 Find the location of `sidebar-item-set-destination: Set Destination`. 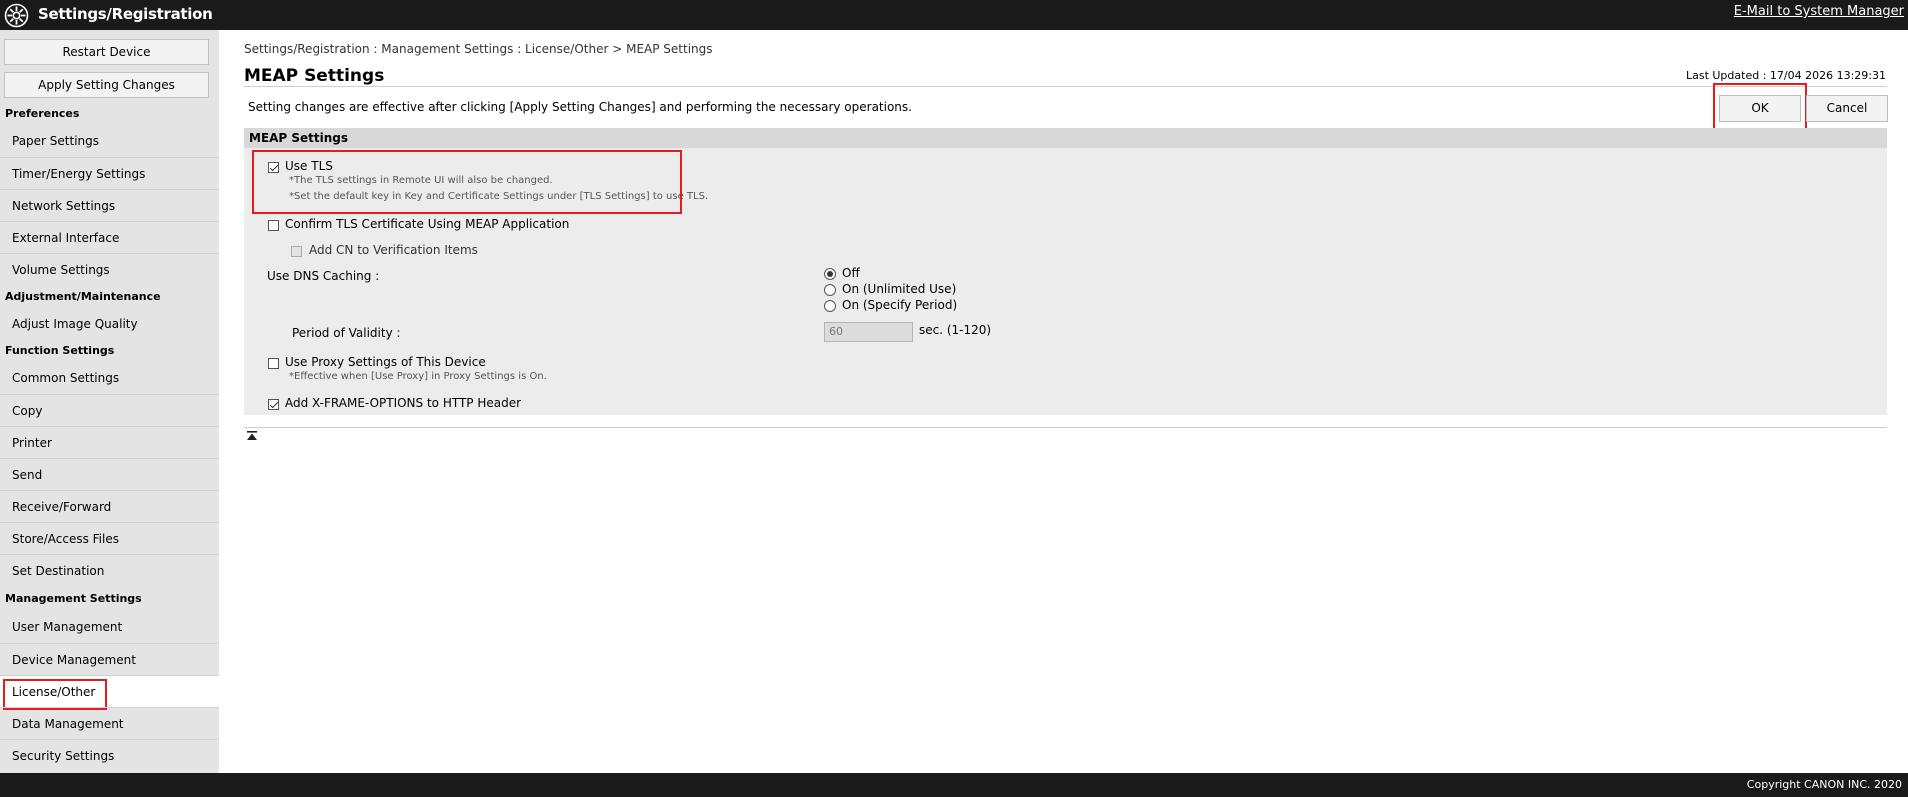

sidebar-item-set-destination: Set Destination is located at coordinates (109, 570).